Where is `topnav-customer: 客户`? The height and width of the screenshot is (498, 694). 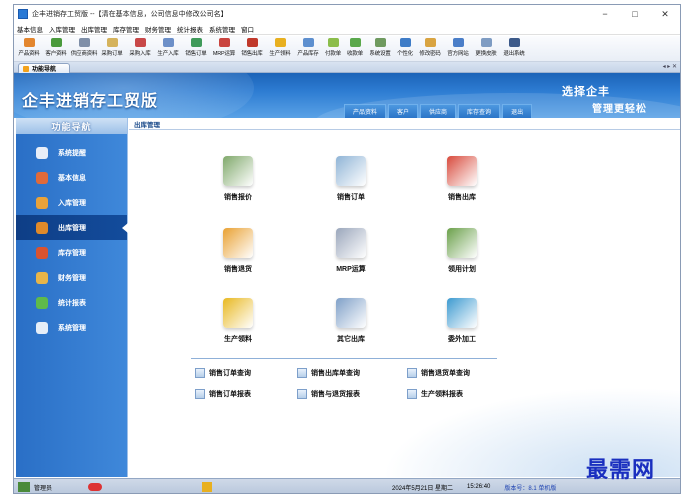 topnav-customer: 客户 is located at coordinates (403, 111).